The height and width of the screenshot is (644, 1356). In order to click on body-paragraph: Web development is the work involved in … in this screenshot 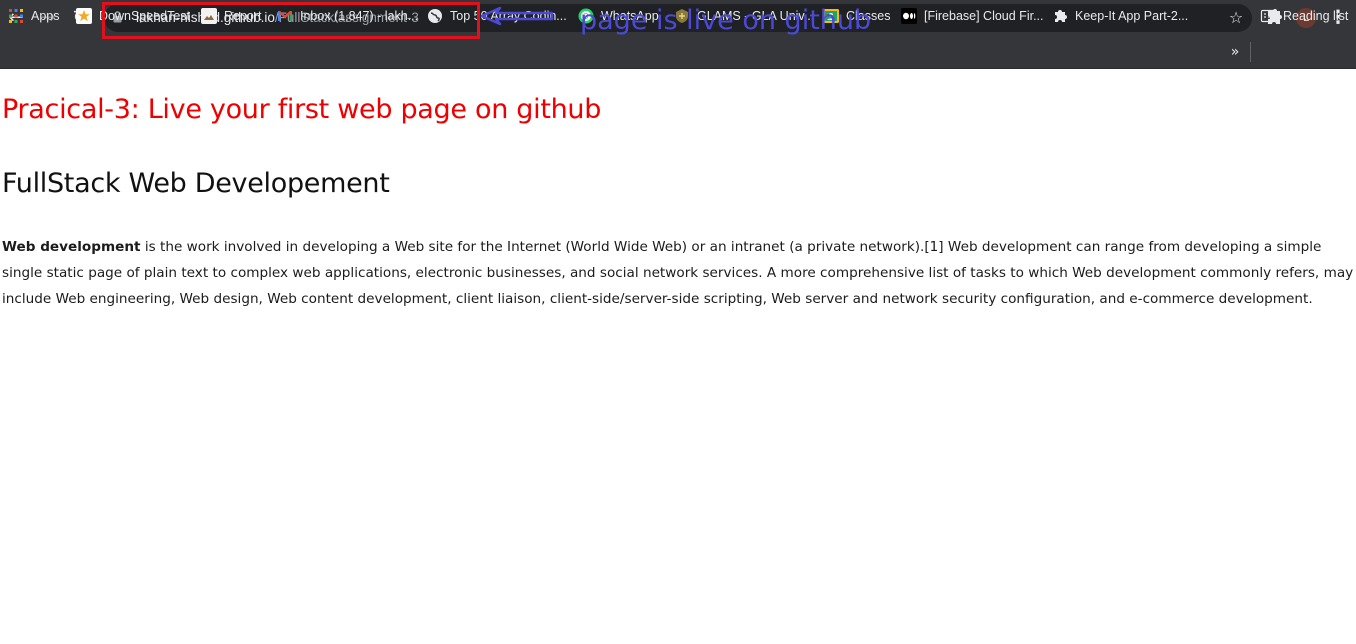, I will do `click(678, 273)`.